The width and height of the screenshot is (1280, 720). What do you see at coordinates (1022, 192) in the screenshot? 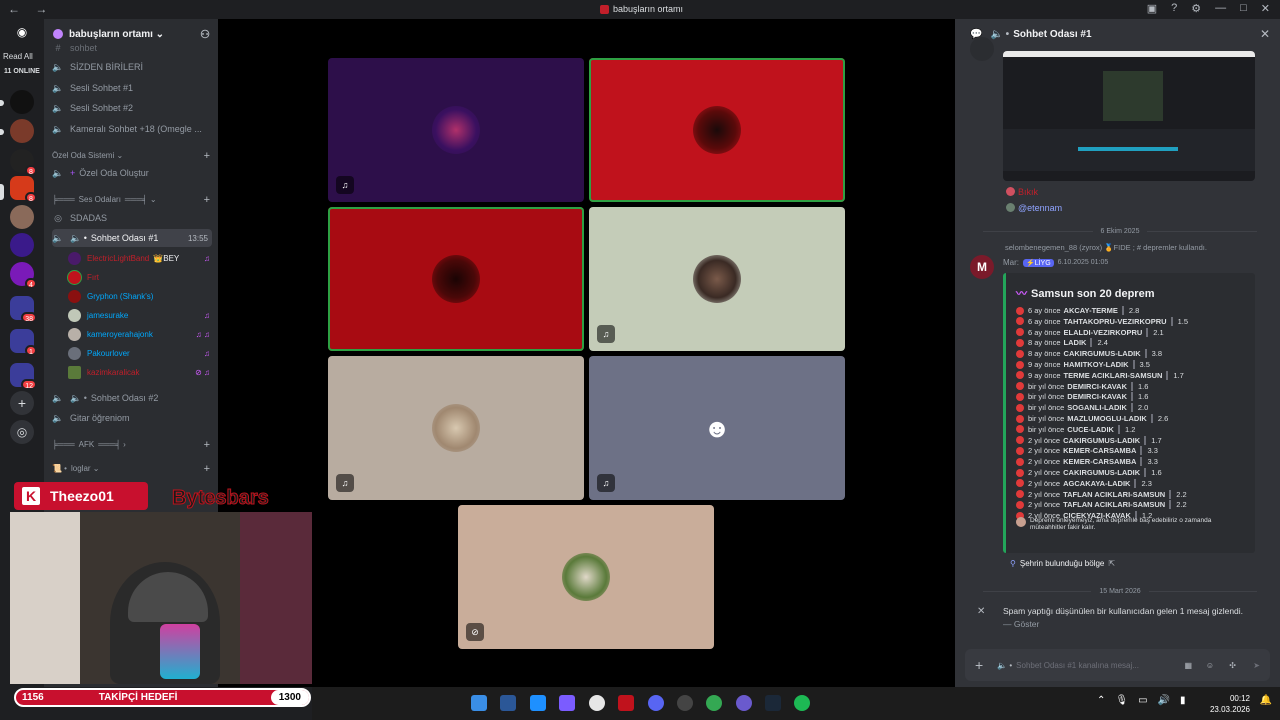
I see `message-author: Bıkık` at bounding box center [1022, 192].